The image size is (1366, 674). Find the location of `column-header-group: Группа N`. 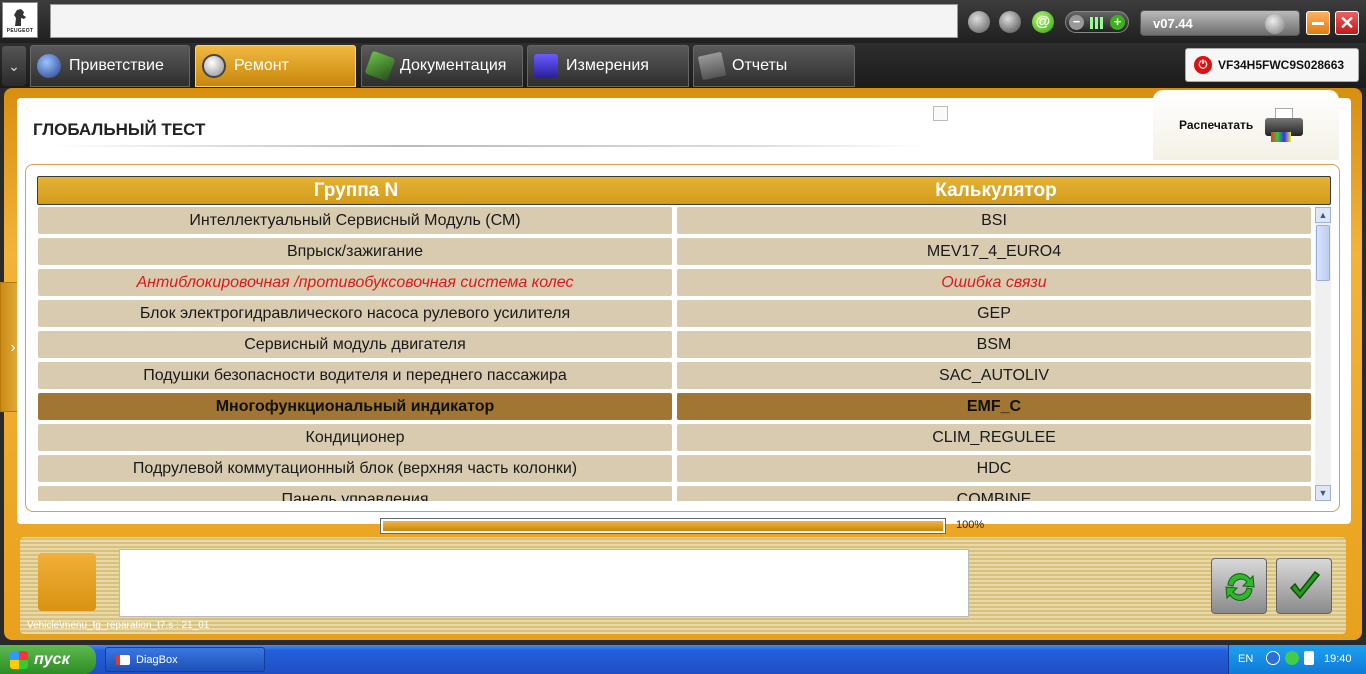

column-header-group: Группа N is located at coordinates (356, 190).